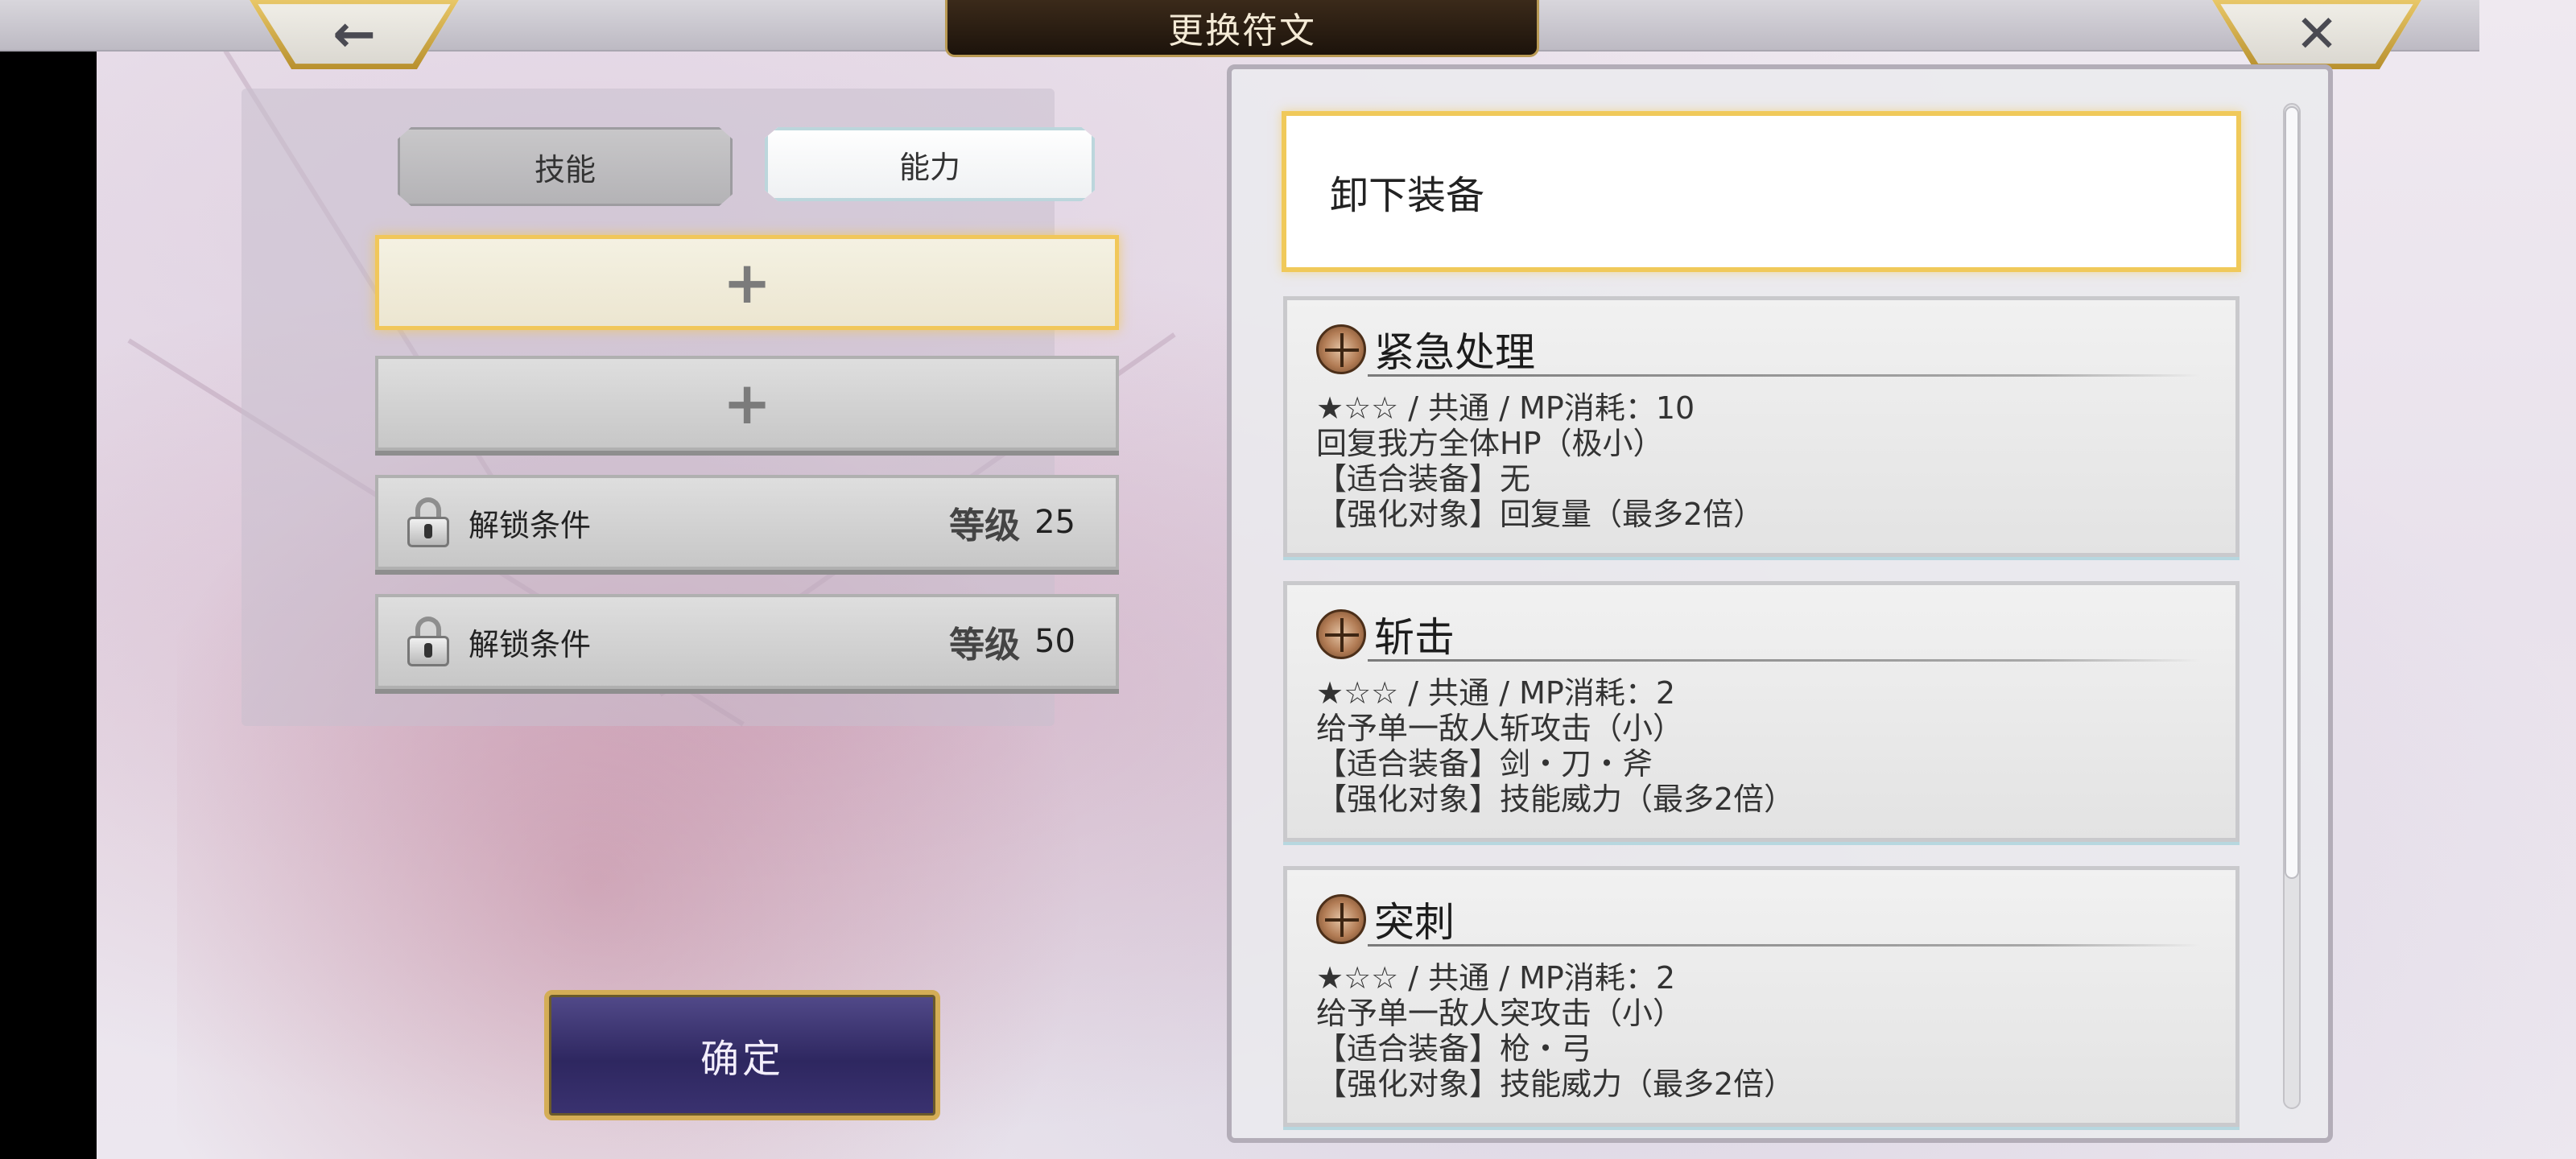 Image resolution: width=2576 pixels, height=1159 pixels. I want to click on tab-skill: 技能, so click(565, 166).